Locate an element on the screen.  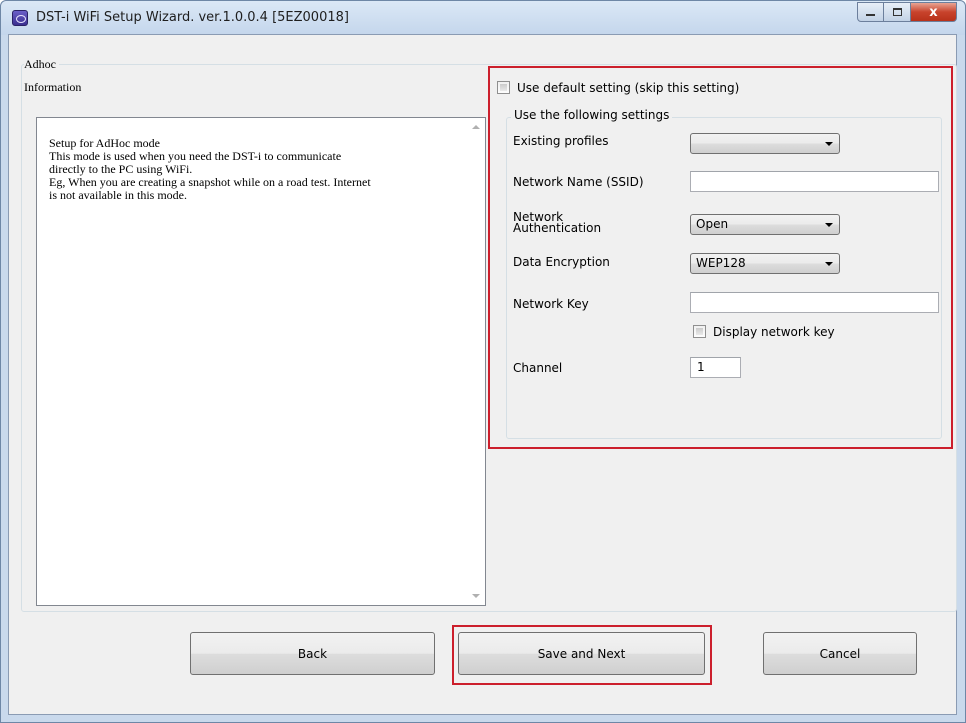
data-encryption-label: Data Encryption is located at coordinates (561, 262).